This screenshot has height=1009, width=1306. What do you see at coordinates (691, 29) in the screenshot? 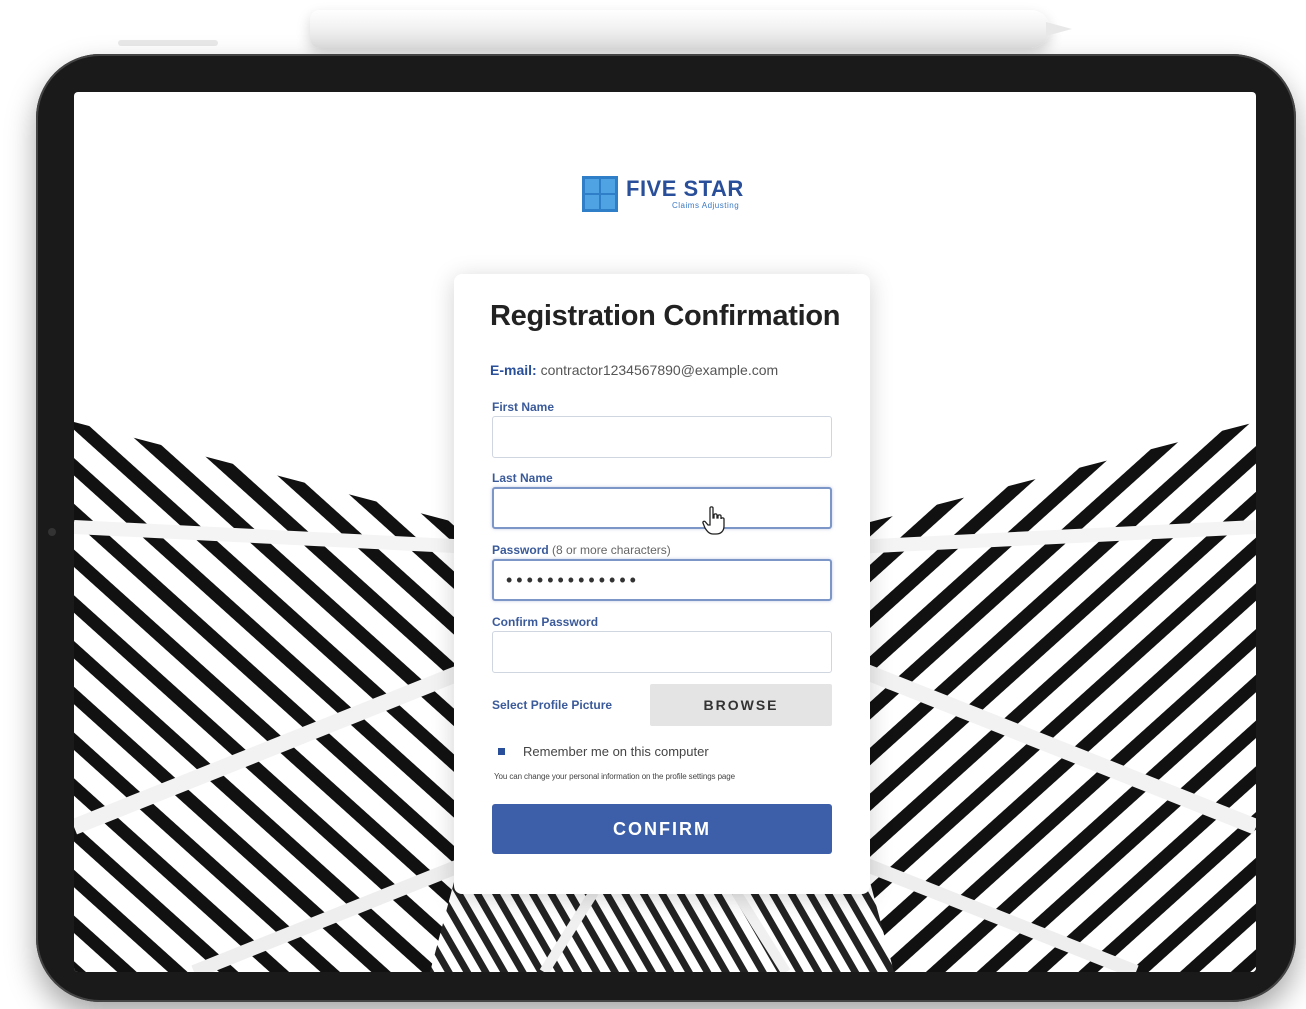
I see `stylus-pencil` at bounding box center [691, 29].